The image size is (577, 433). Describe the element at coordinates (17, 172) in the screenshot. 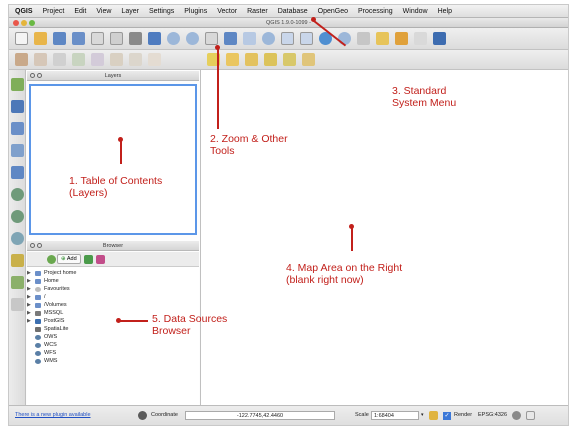

I see `add-mssql-layer-icon` at that location.